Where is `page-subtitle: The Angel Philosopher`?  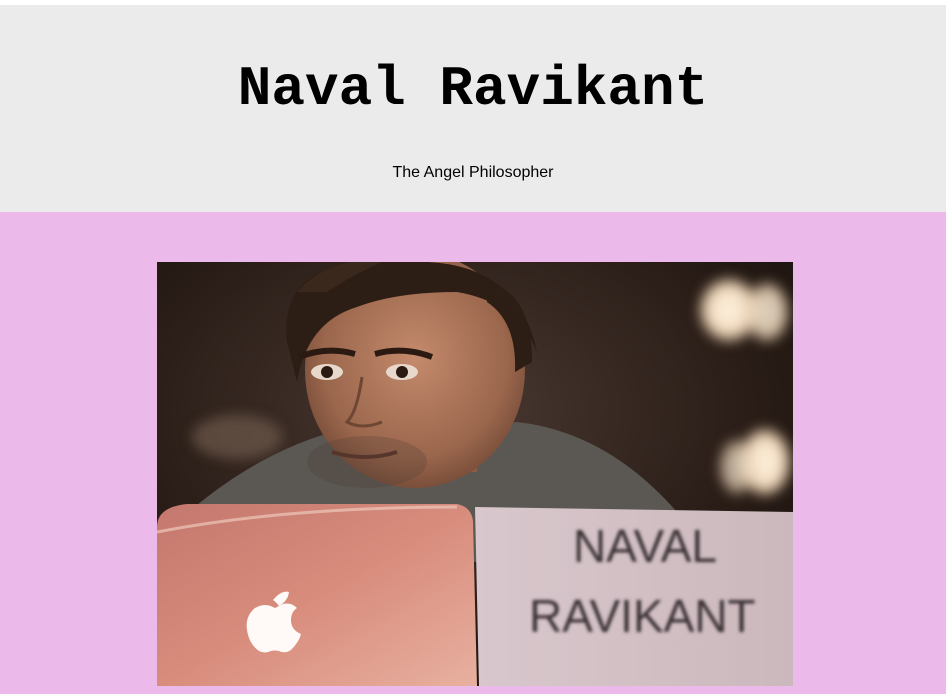 page-subtitle: The Angel Philosopher is located at coordinates (473, 172).